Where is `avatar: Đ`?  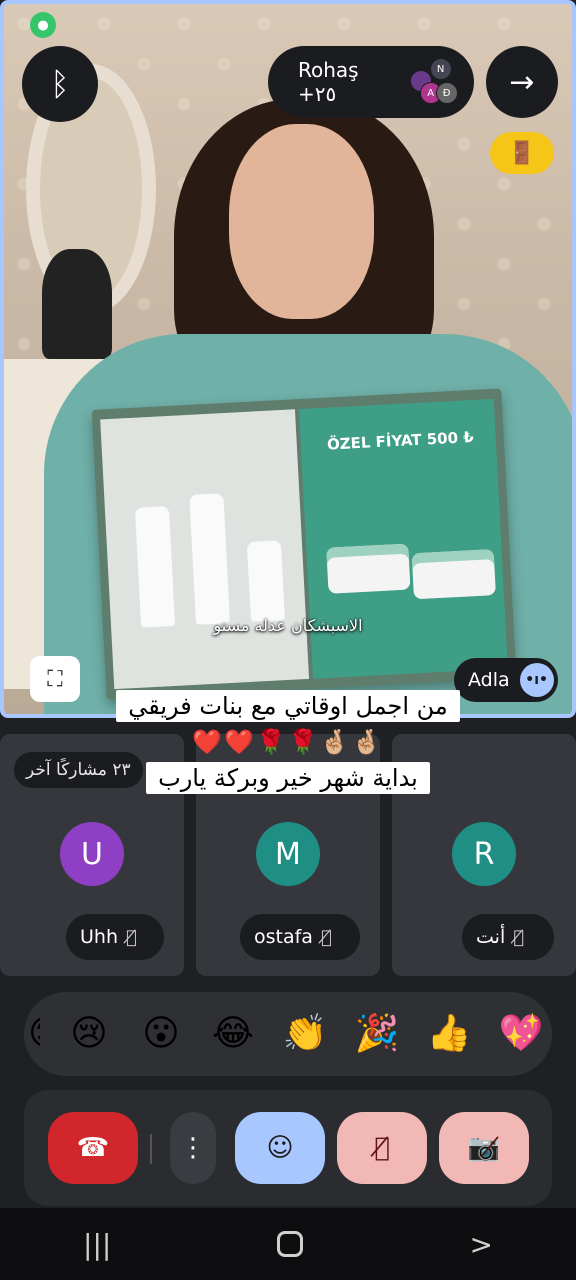 avatar: Đ is located at coordinates (446, 93).